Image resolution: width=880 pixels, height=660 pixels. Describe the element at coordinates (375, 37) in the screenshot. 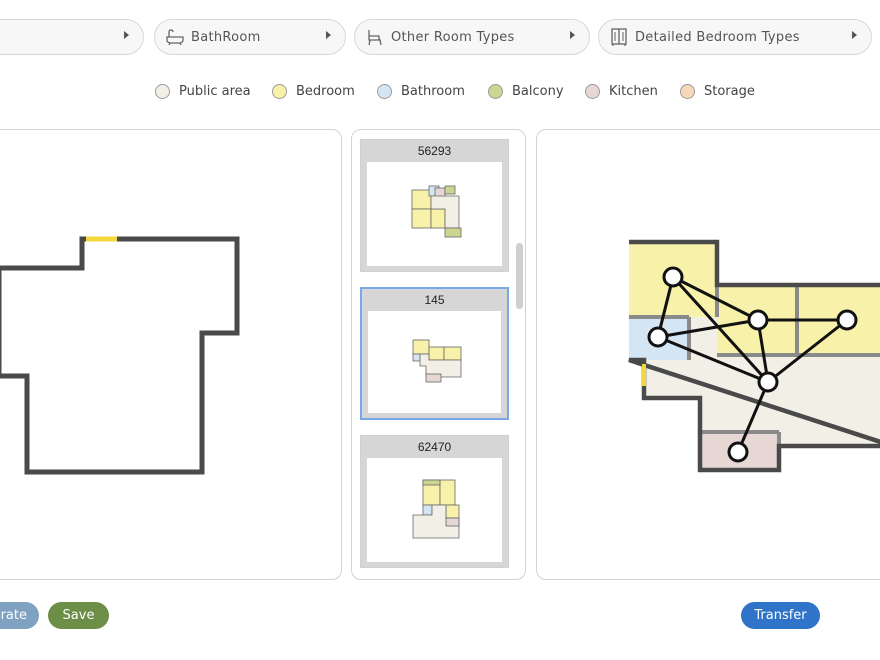

I see `chair-icon` at that location.